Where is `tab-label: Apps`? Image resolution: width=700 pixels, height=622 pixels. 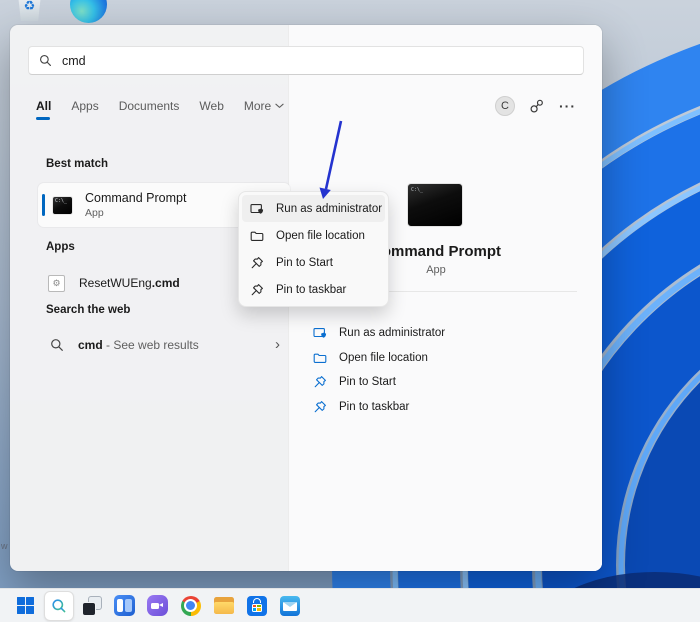
tab-label: Apps is located at coordinates (85, 106).